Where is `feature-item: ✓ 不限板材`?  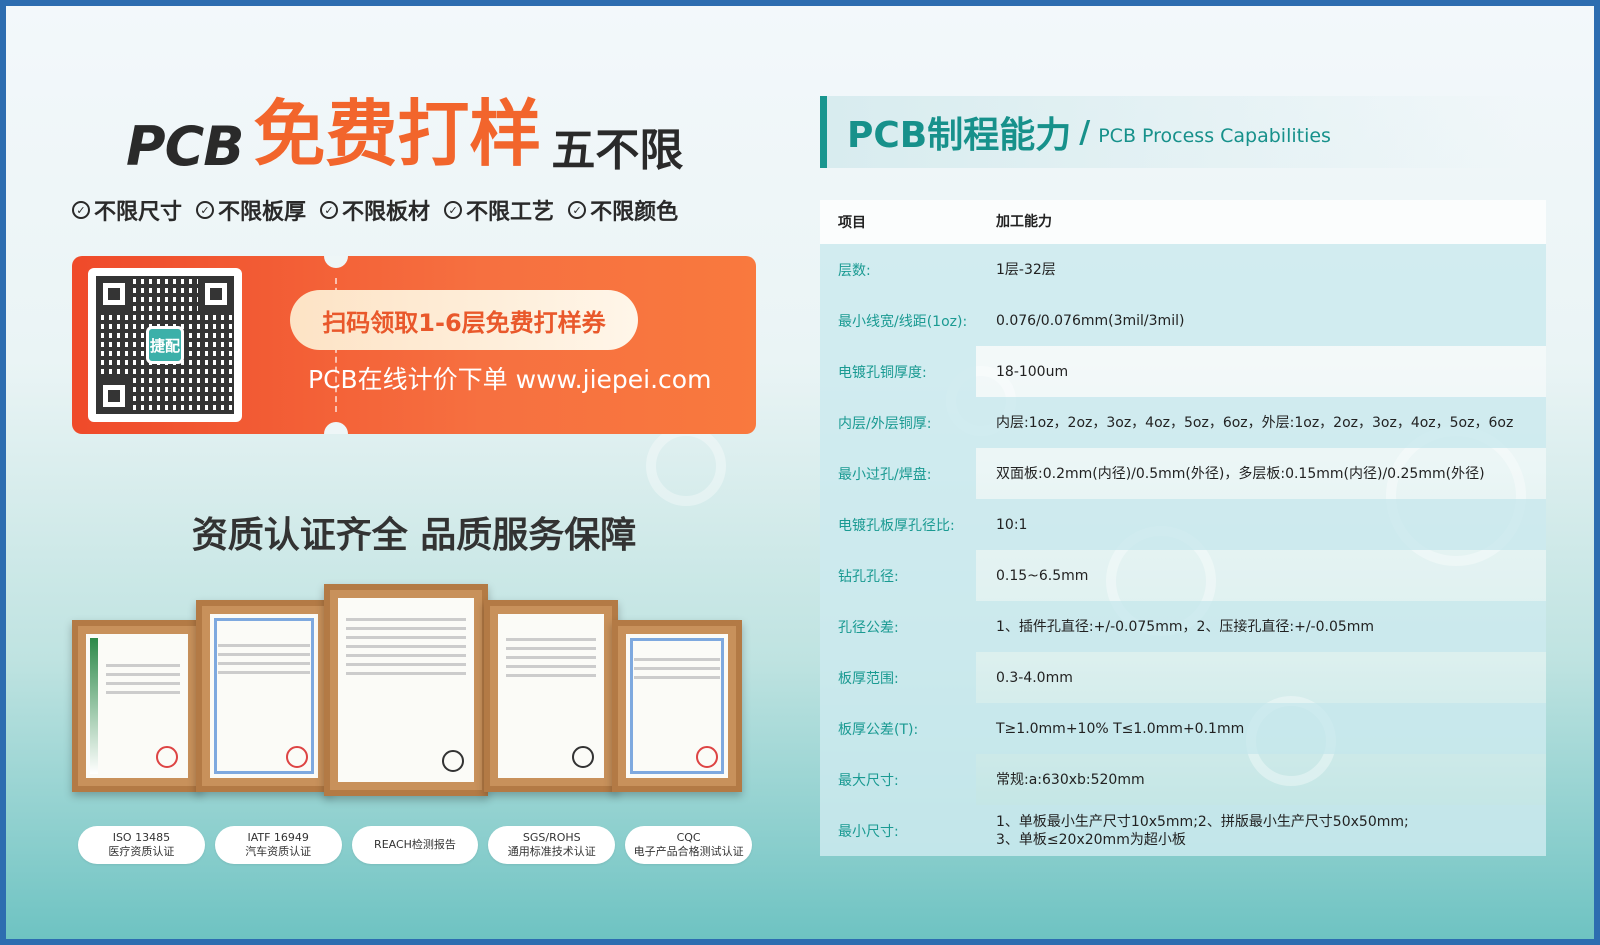 feature-item: ✓ 不限板材 is located at coordinates (375, 210).